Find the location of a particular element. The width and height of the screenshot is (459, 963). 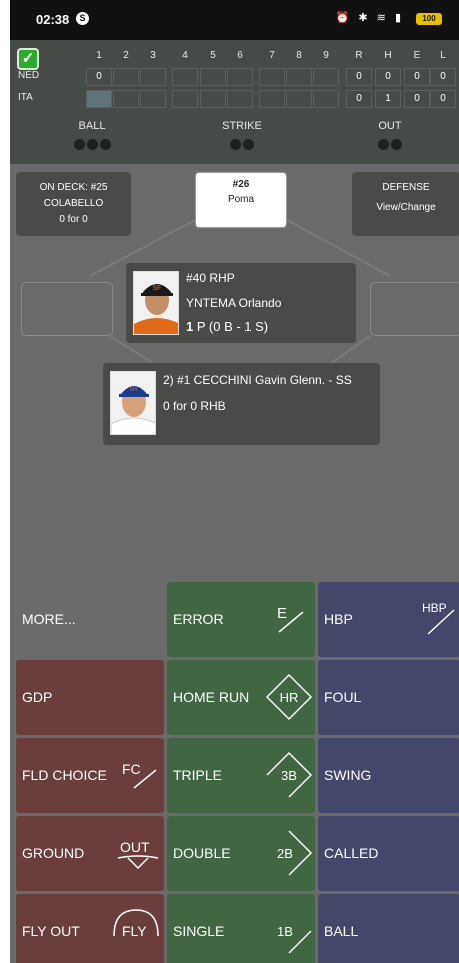

out-count-dots is located at coordinates (390, 145).